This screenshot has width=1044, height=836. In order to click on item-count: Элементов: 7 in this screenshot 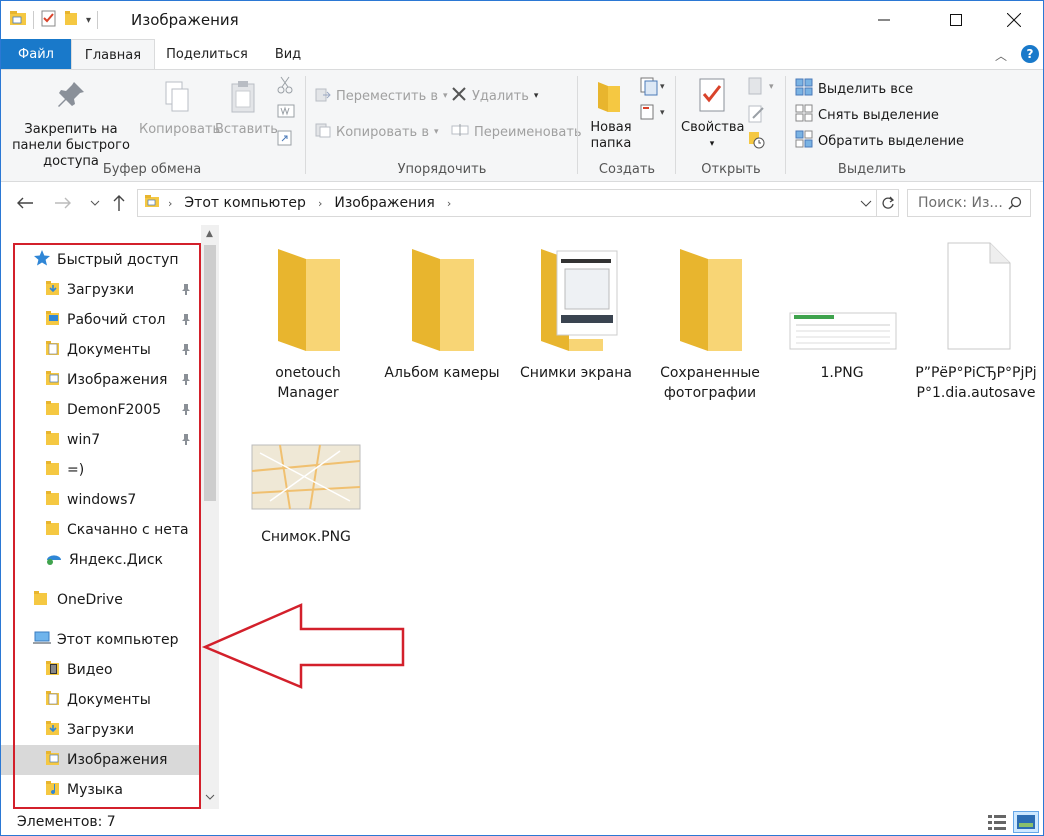, I will do `click(66, 822)`.